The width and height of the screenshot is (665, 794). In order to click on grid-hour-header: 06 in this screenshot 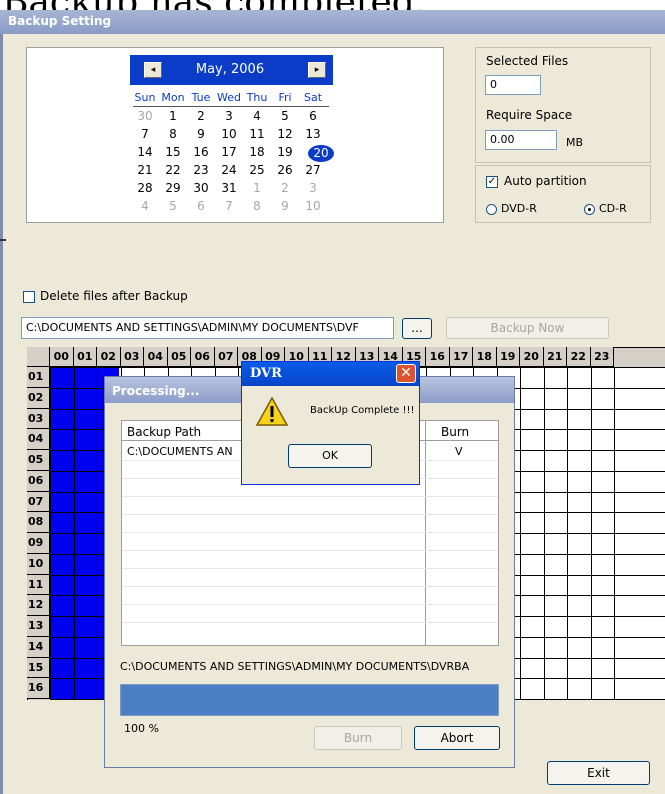, I will do `click(203, 357)`.